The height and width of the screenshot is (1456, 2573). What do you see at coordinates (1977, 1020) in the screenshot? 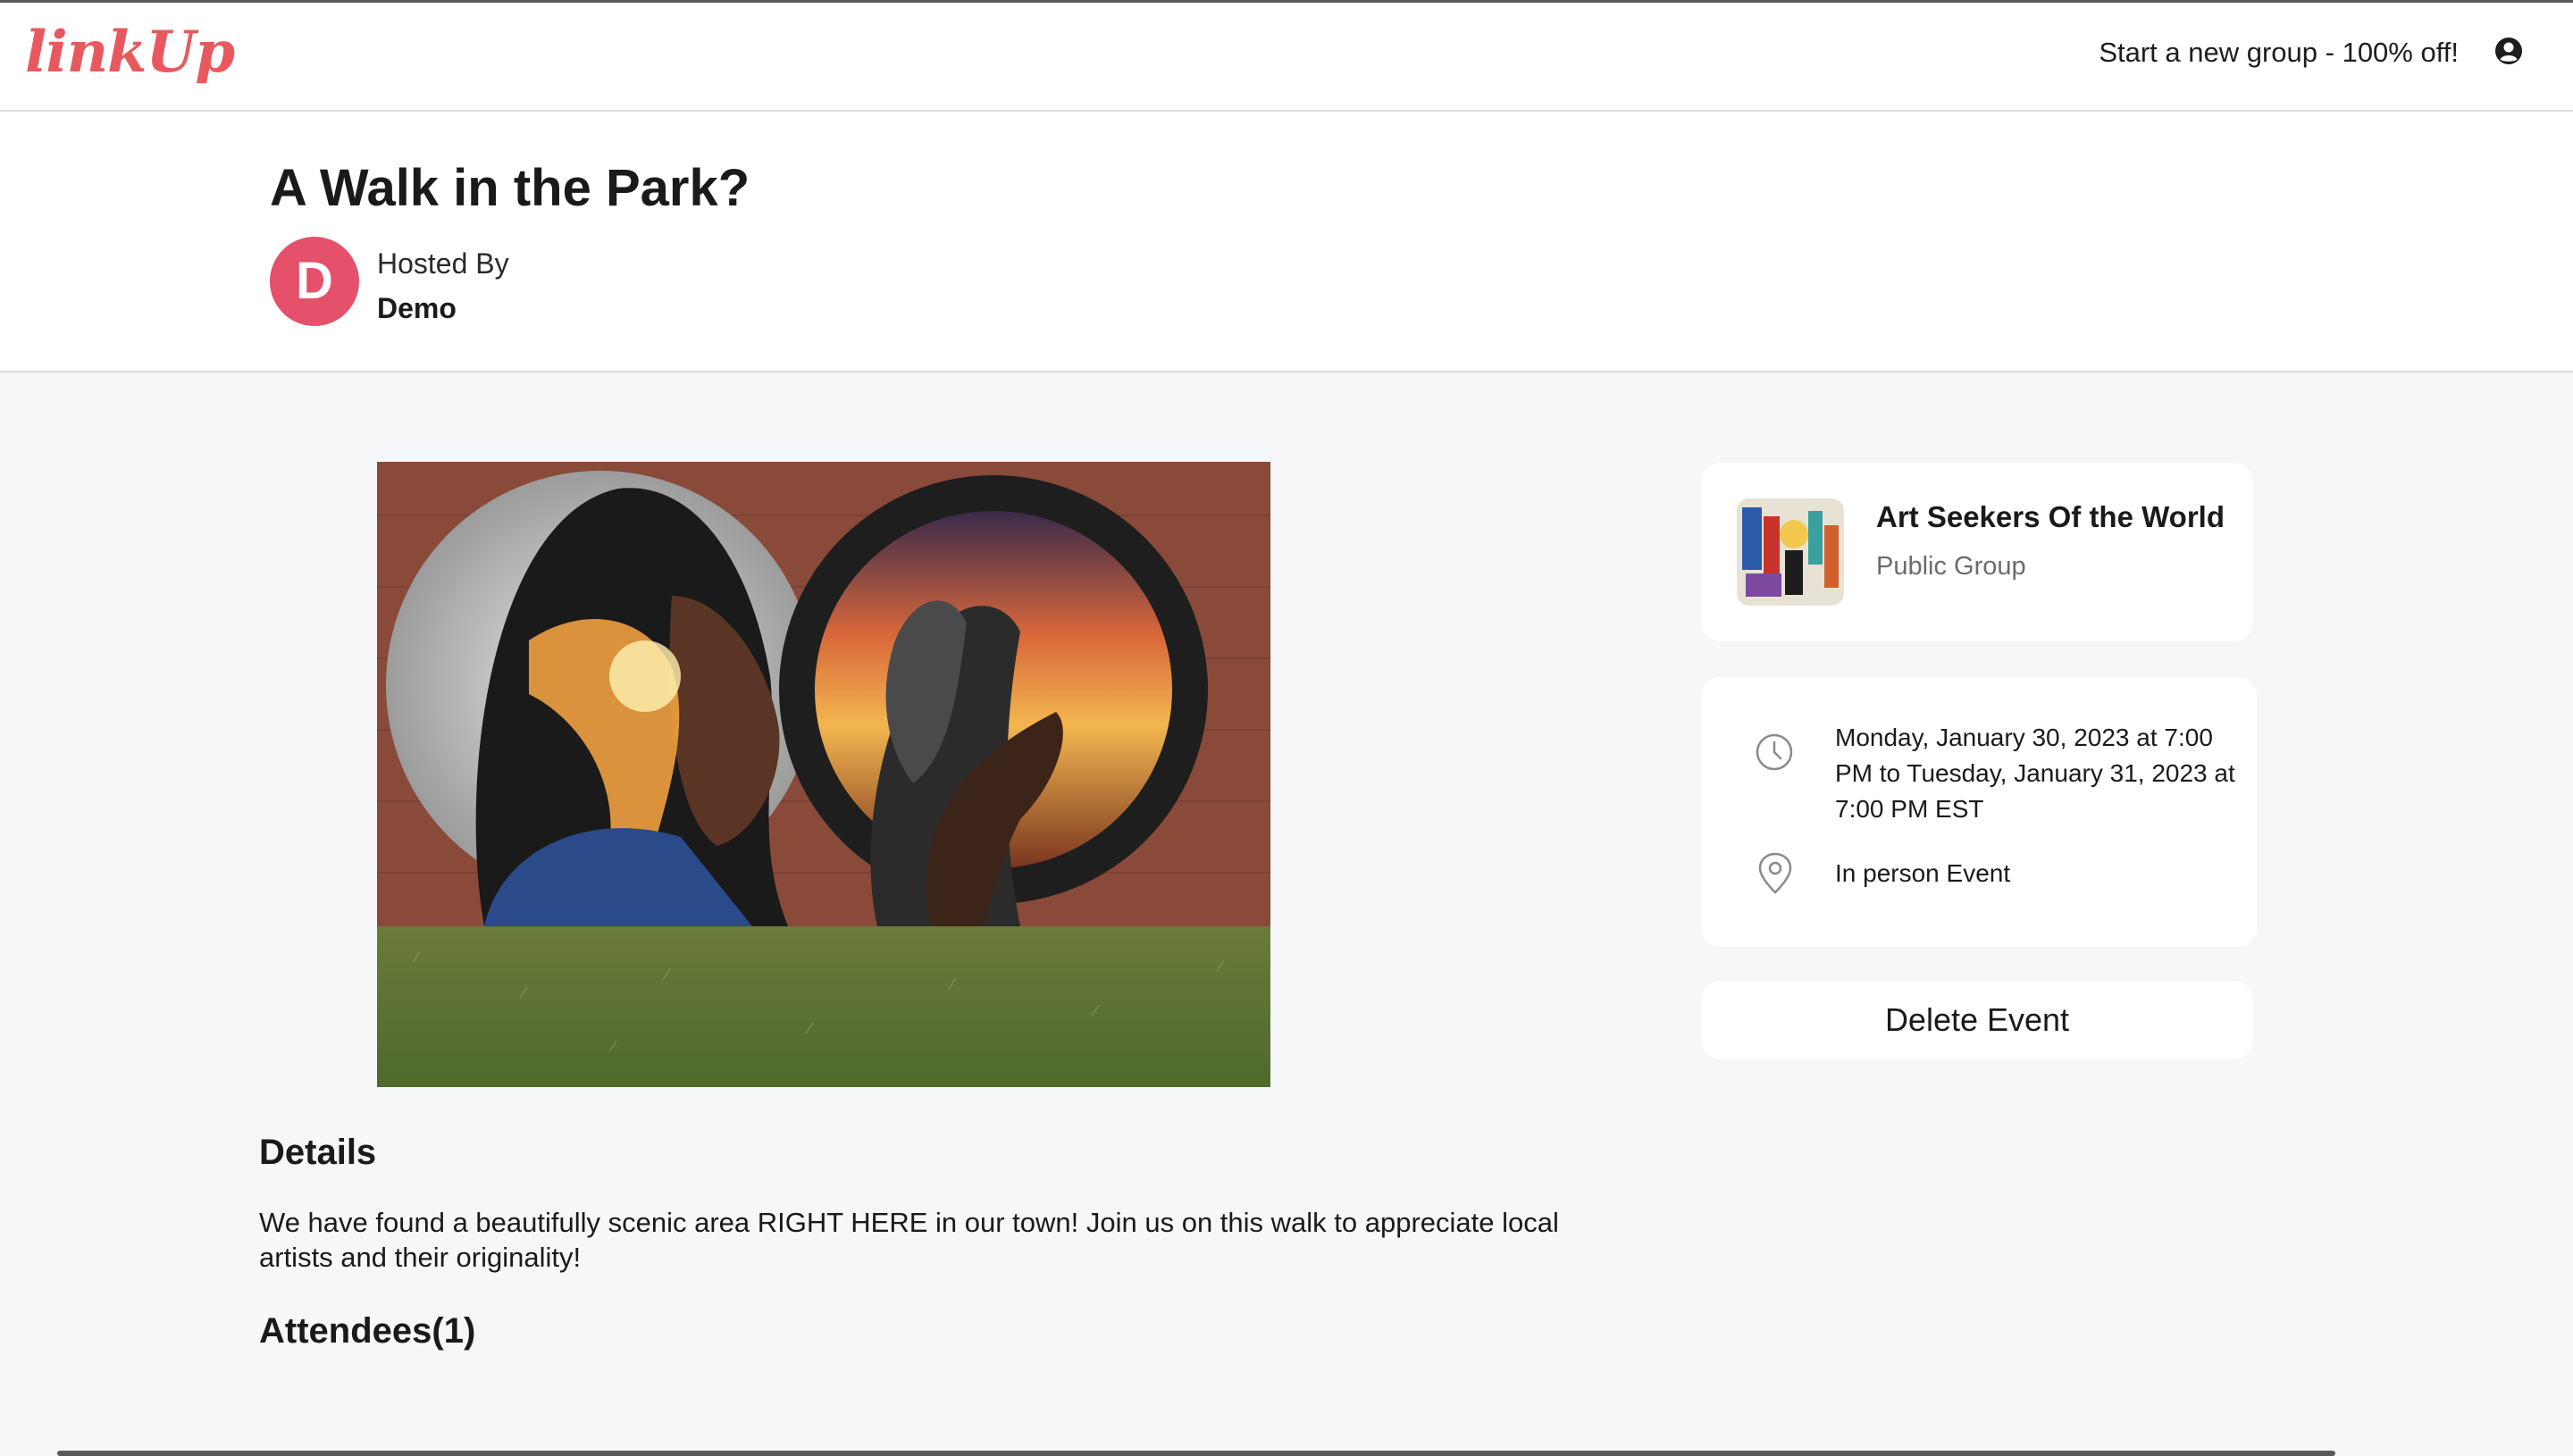
I see `delete-event-button: Delete Event` at bounding box center [1977, 1020].